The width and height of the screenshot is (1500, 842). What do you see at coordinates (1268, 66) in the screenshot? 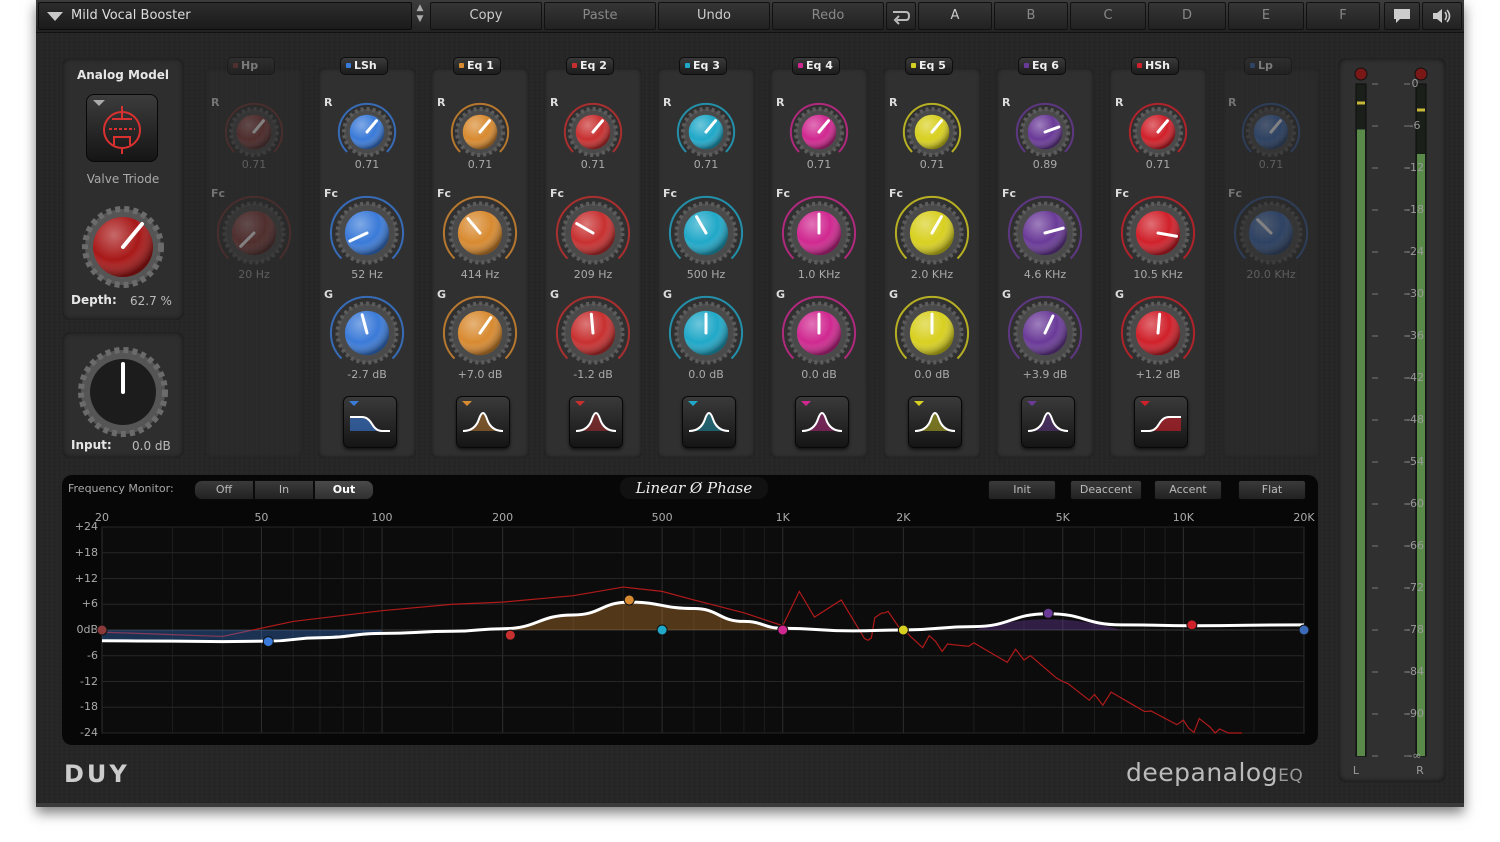
I see `band-lp-toggle: Lp` at bounding box center [1268, 66].